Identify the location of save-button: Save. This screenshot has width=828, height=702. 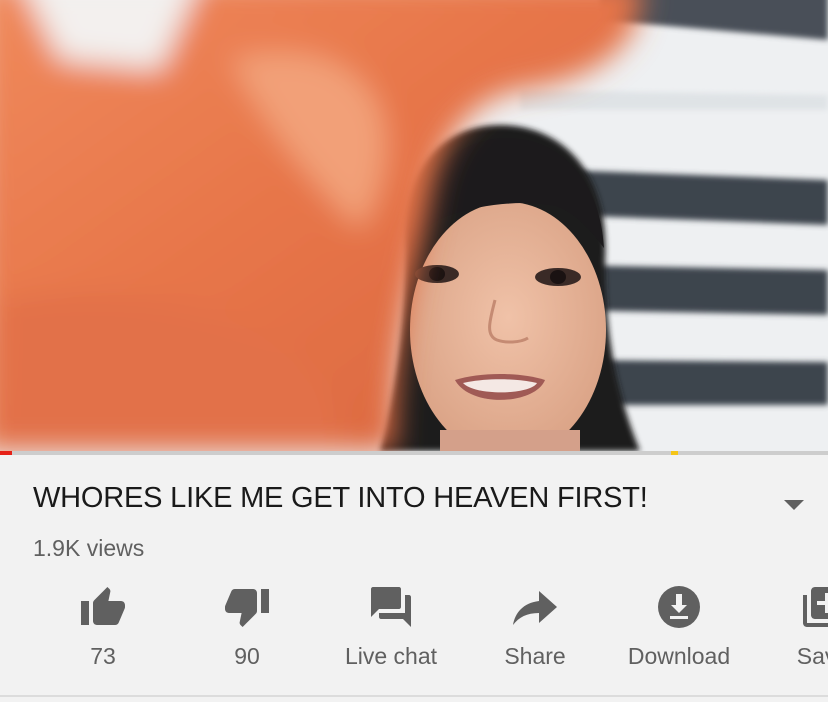
(789, 633).